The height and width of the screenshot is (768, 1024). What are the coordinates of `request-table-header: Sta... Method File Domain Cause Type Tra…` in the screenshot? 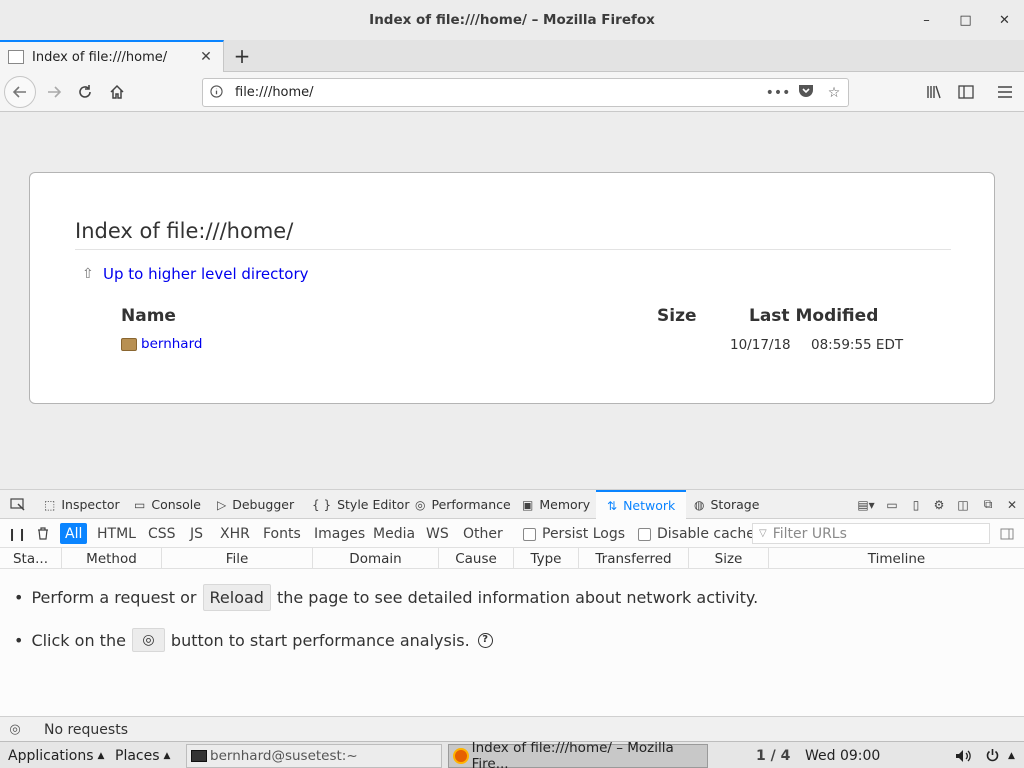 It's located at (512, 558).